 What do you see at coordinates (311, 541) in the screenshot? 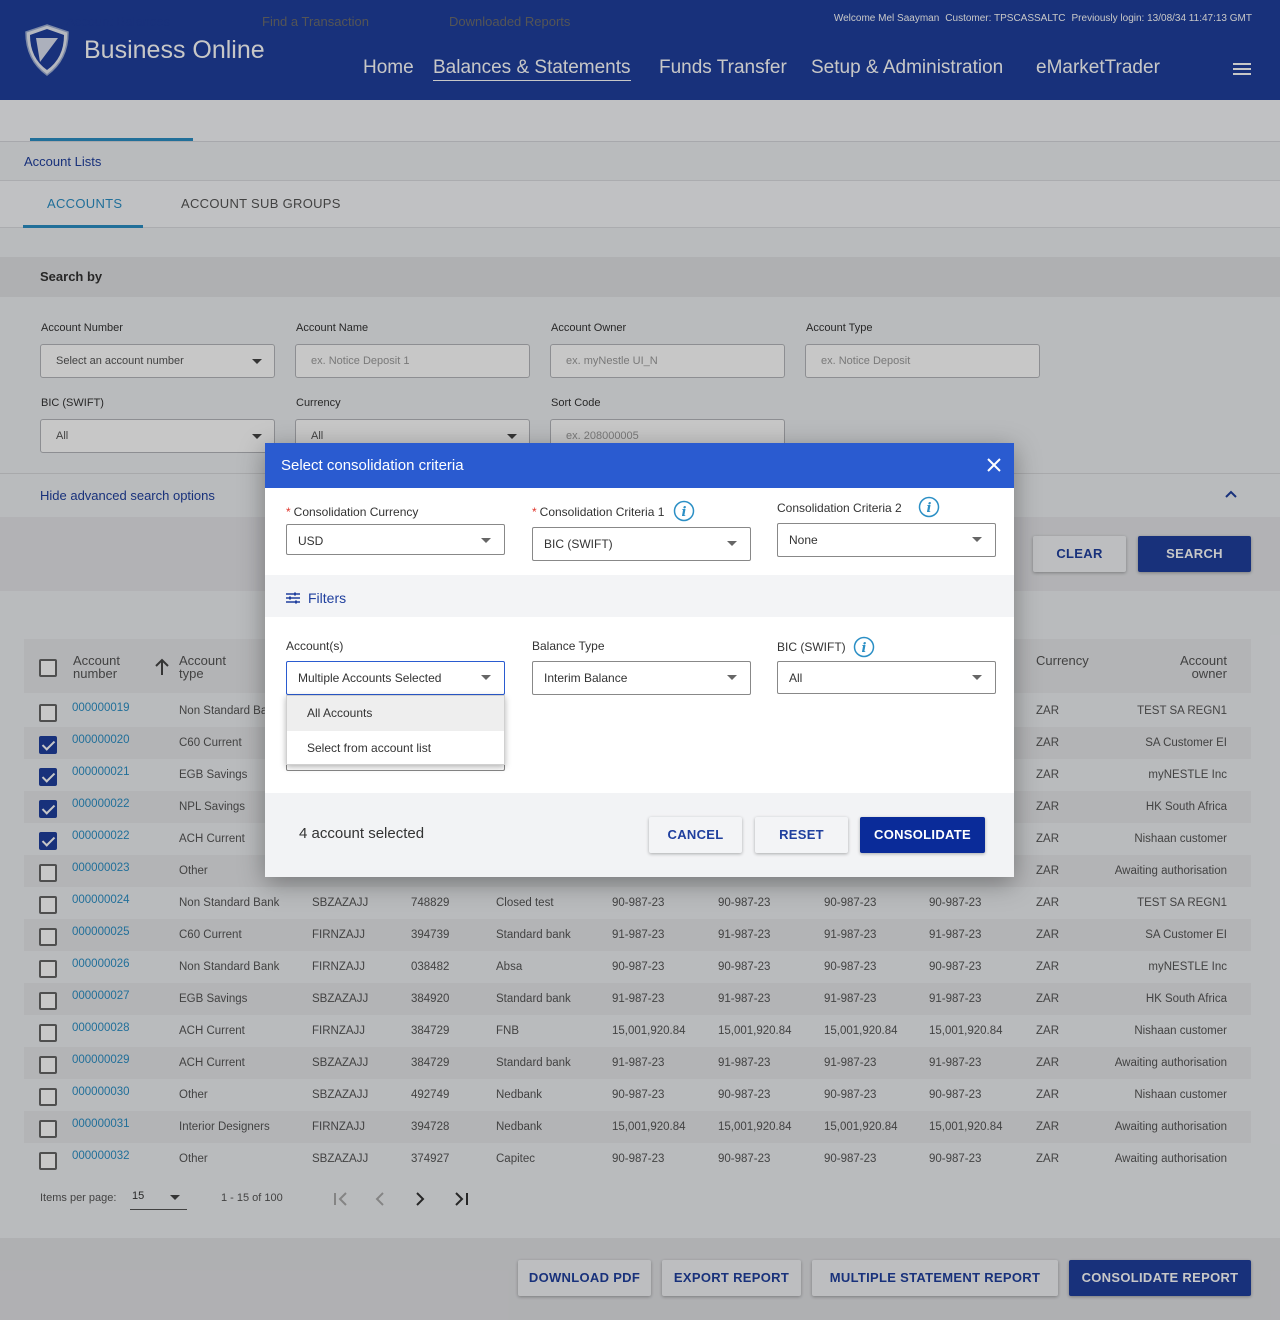
I see `consolidation-currency-value: USD` at bounding box center [311, 541].